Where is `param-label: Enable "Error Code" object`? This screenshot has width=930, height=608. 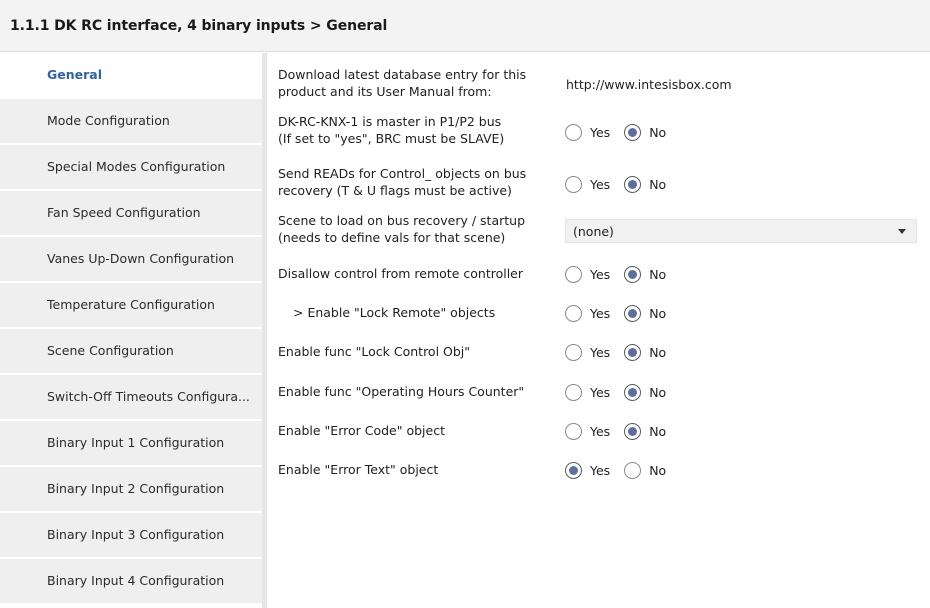 param-label: Enable "Error Code" object is located at coordinates (361, 430).